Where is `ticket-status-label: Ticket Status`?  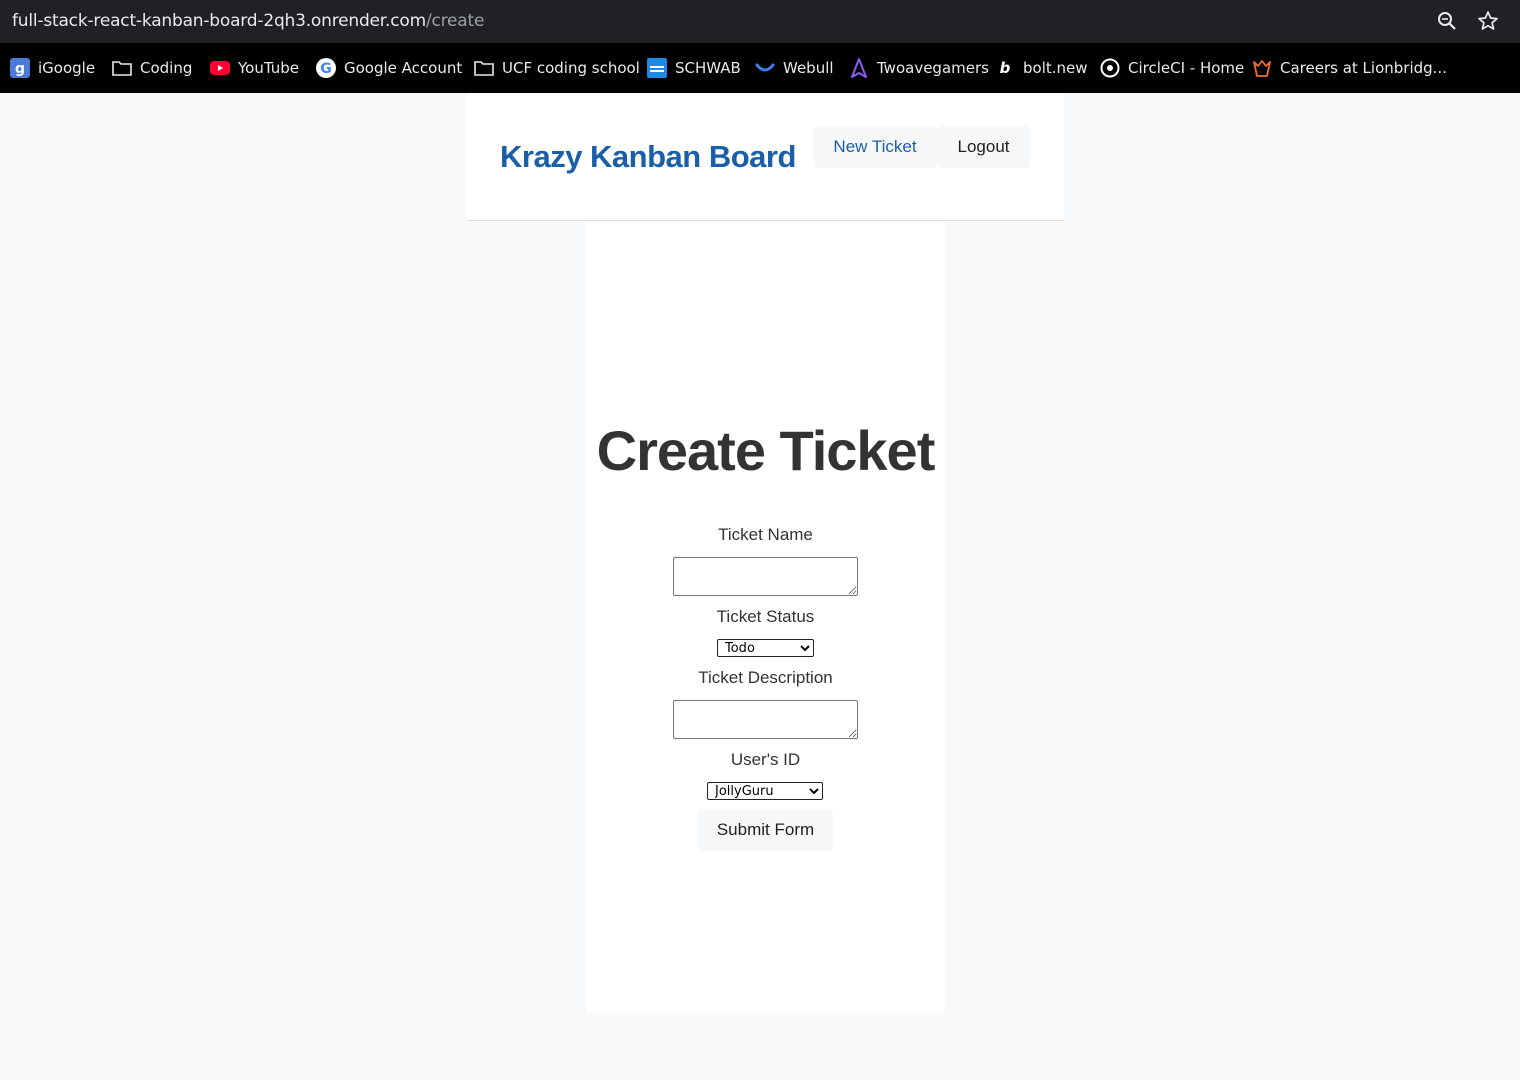
ticket-status-label: Ticket Status is located at coordinates (765, 616).